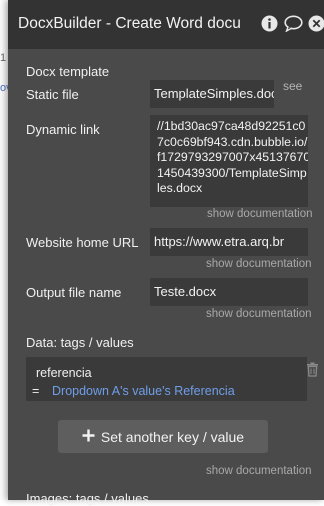 The height and width of the screenshot is (506, 324). What do you see at coordinates (230, 189) in the screenshot?
I see `dynamic-link-line: les.docx` at bounding box center [230, 189].